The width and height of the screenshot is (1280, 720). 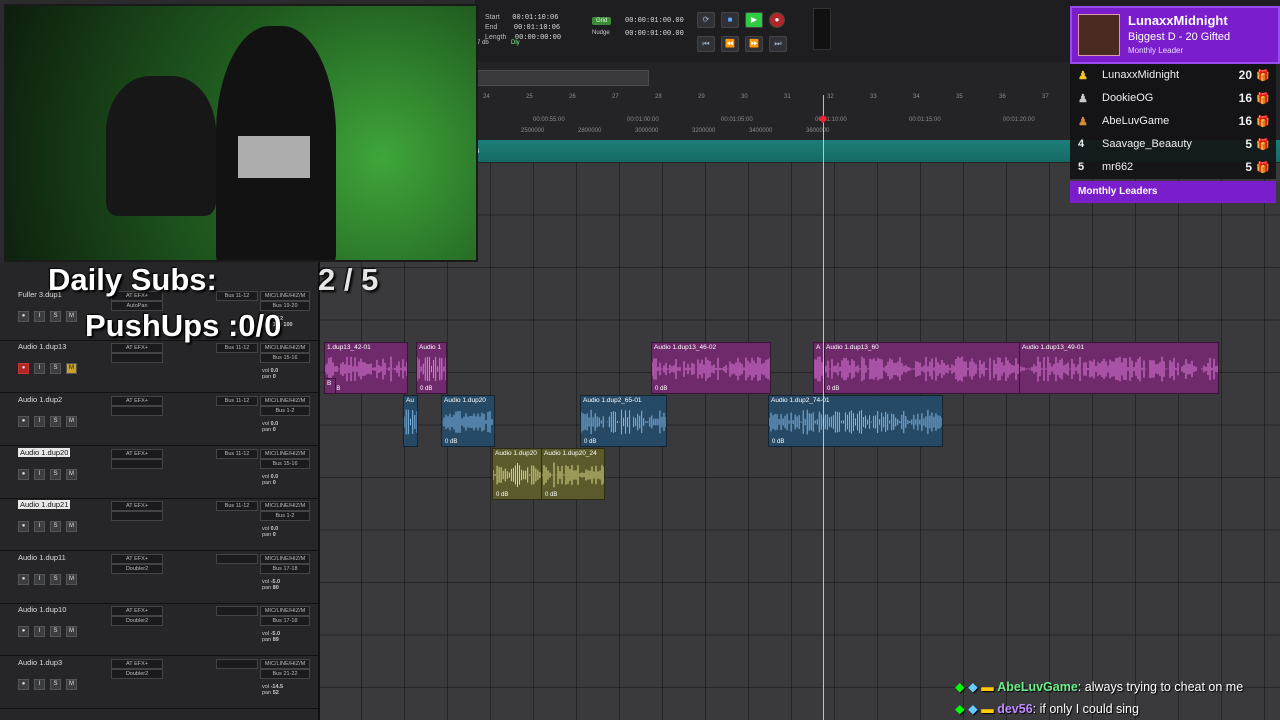 What do you see at coordinates (730, 44) in the screenshot?
I see `rewind-icon: ⏪` at bounding box center [730, 44].